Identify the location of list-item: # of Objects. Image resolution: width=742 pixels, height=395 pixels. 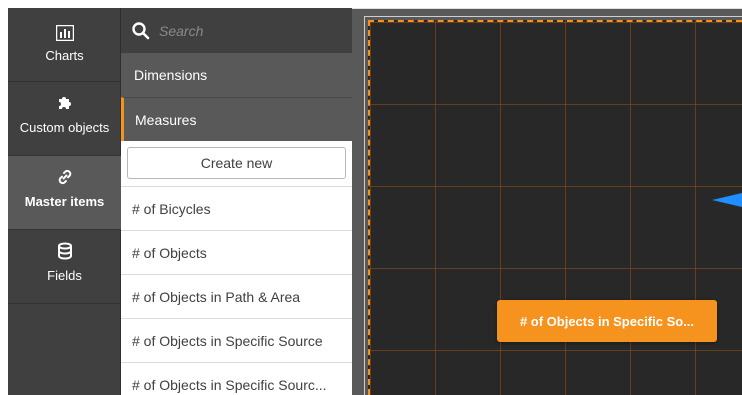
(236, 252).